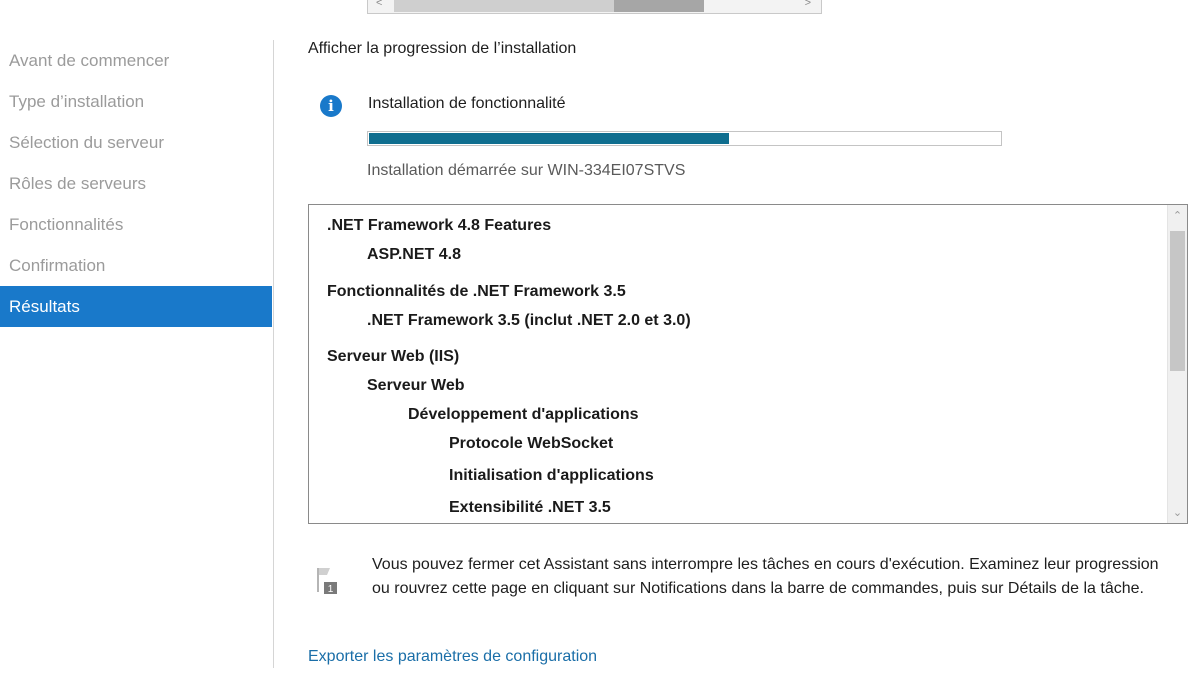 This screenshot has height=692, width=1198. Describe the element at coordinates (273, 354) in the screenshot. I see `sidebar-divider` at that location.